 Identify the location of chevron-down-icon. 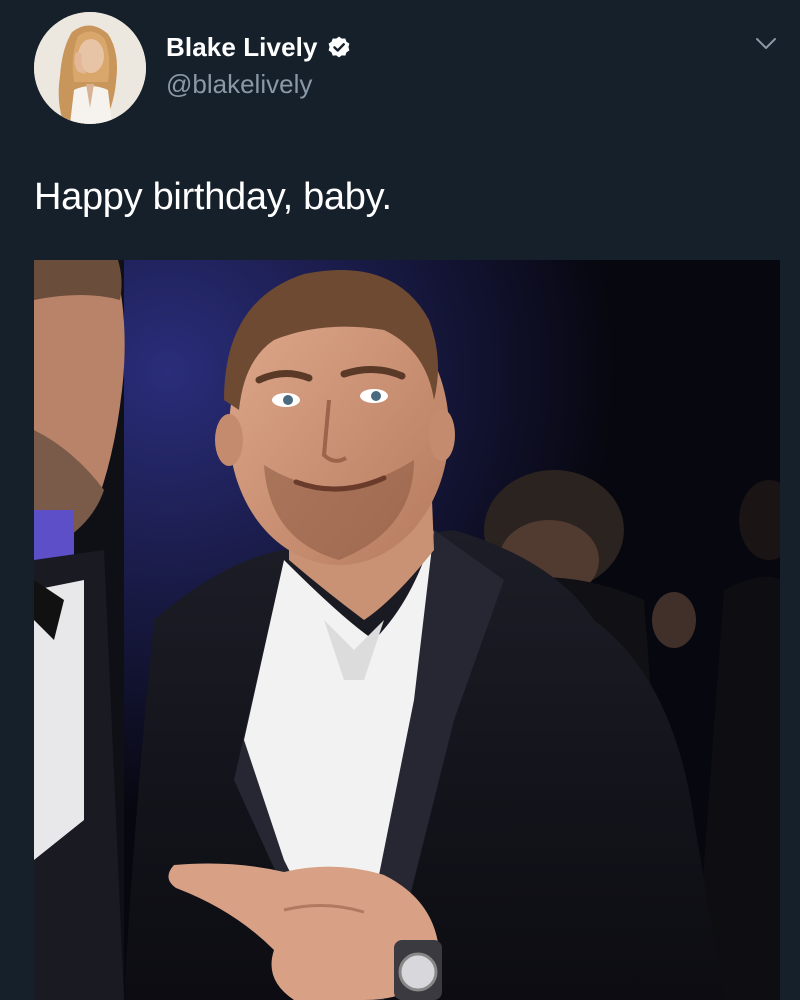
(766, 44).